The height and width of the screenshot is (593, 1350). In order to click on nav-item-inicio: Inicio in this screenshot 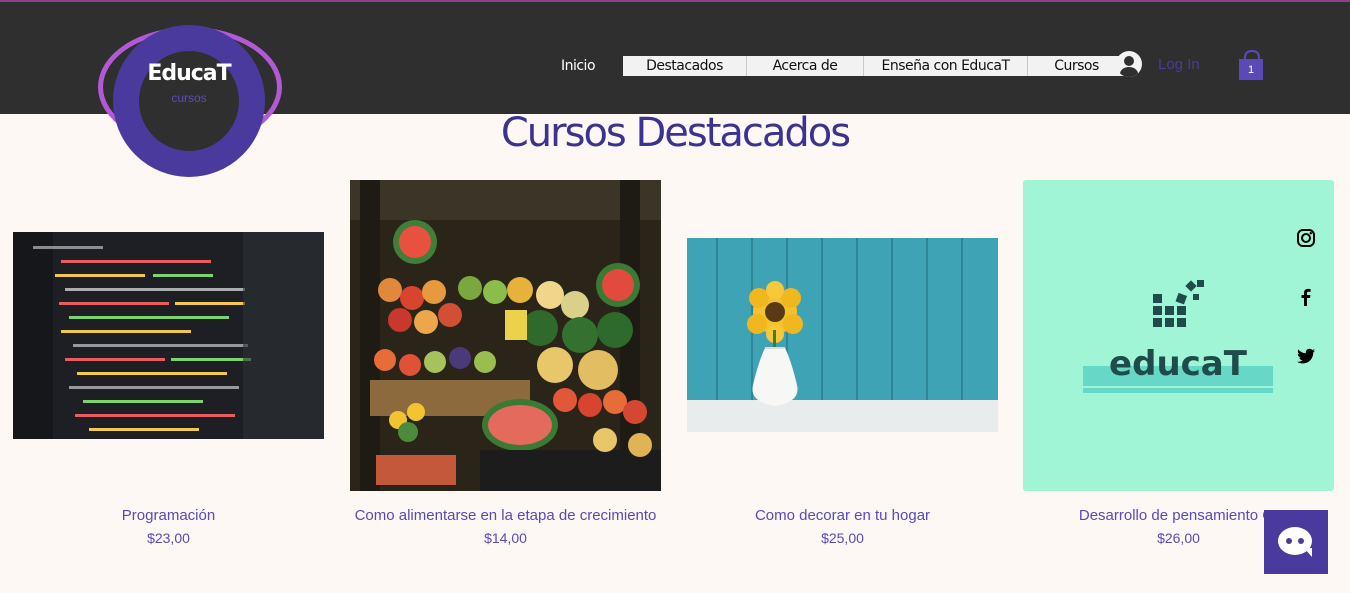, I will do `click(578, 66)`.